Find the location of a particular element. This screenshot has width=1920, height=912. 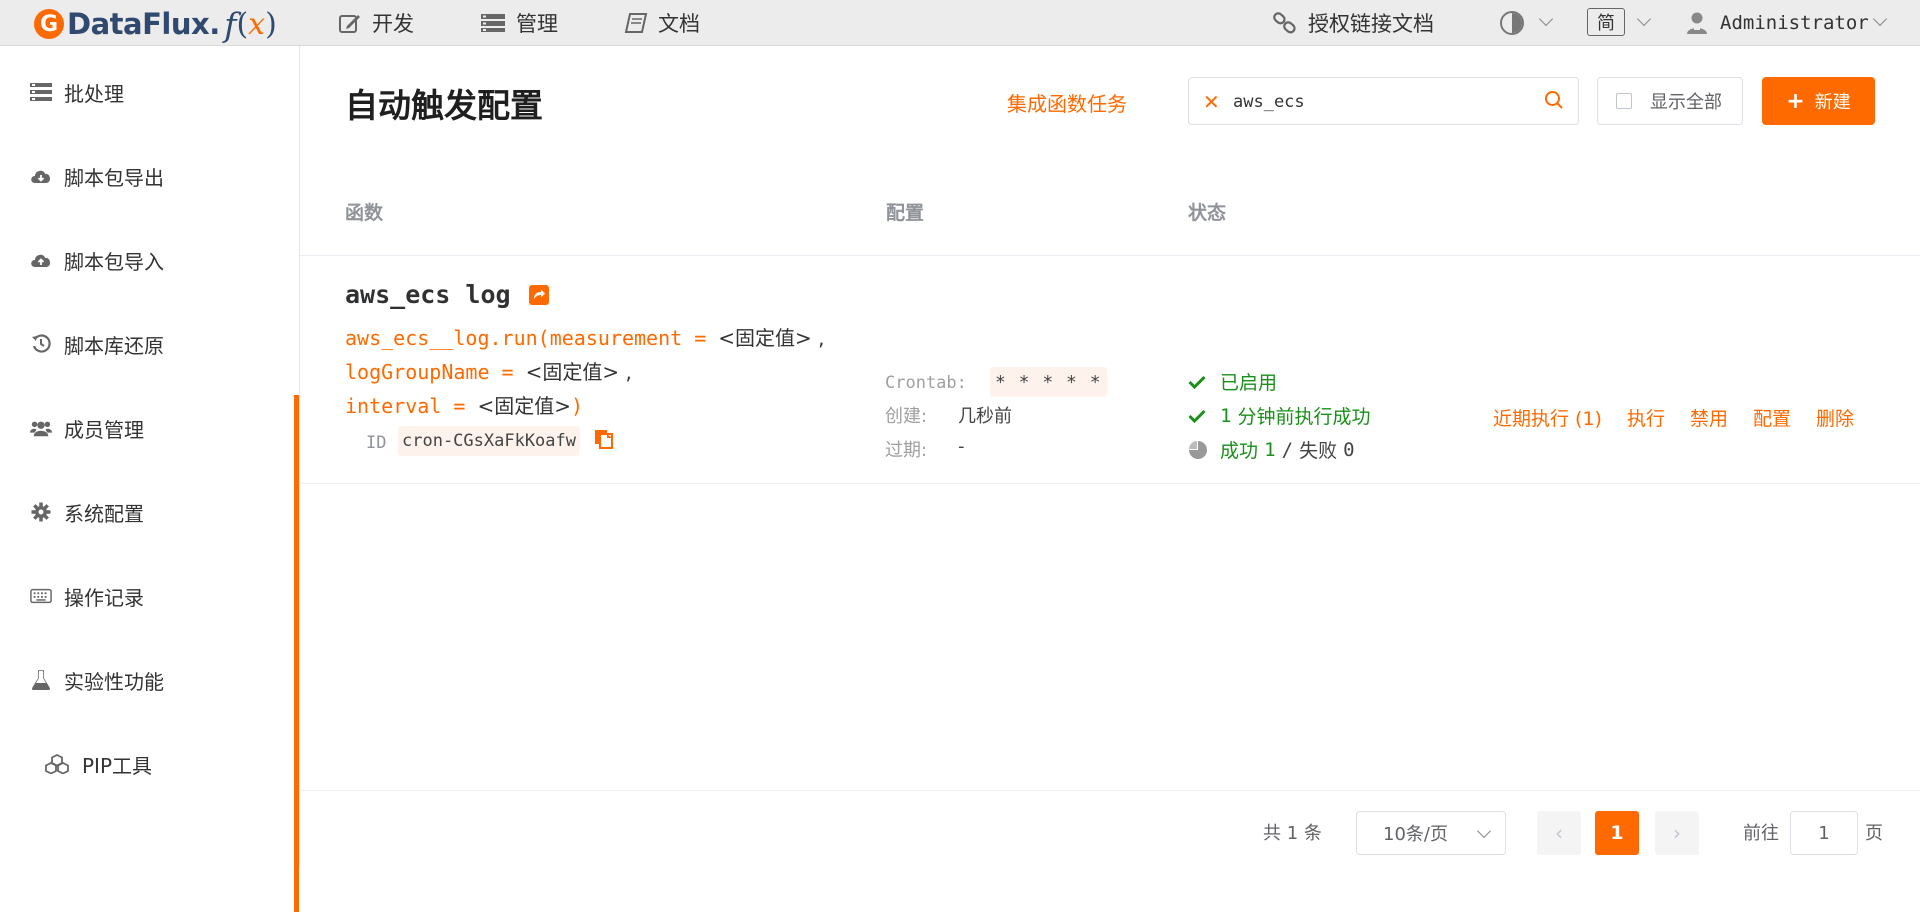

delete-button: 删除 is located at coordinates (1835, 417).